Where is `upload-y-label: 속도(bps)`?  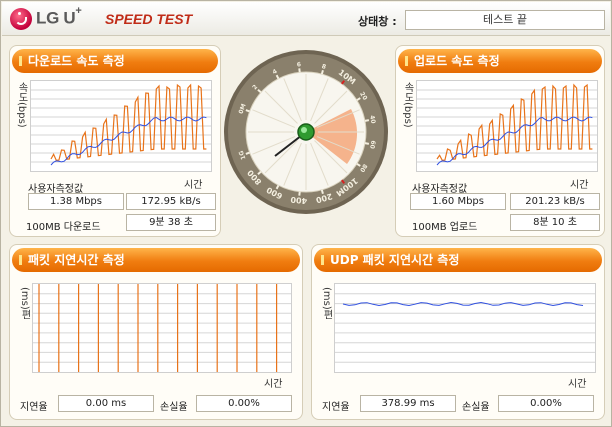 upload-y-label: 속도(bps) is located at coordinates (407, 105).